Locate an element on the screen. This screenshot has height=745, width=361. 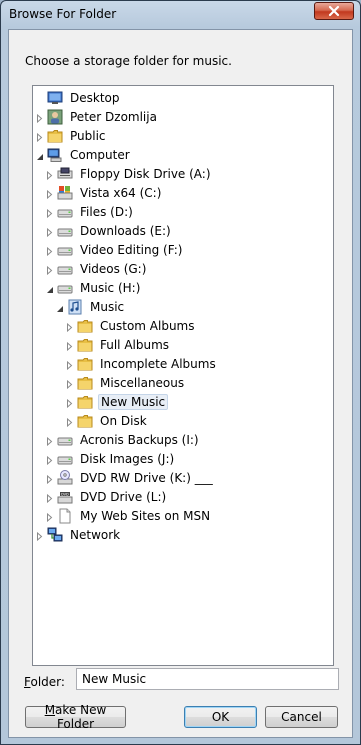
tree-node: Incomplete Albums is located at coordinates (141, 363).